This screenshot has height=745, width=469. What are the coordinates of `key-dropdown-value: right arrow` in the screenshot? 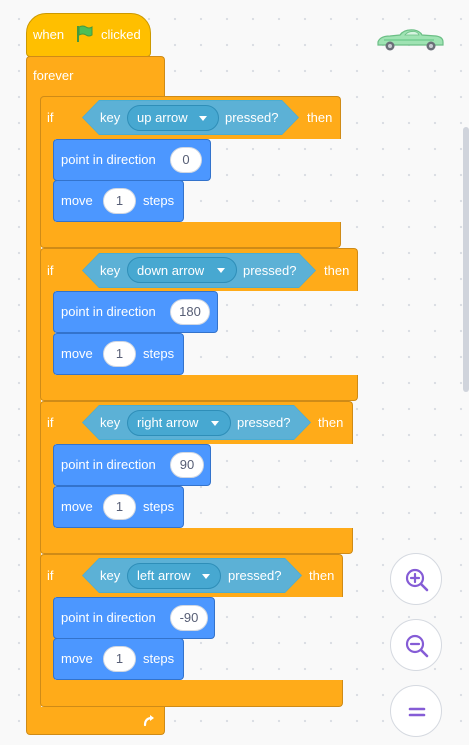 It's located at (168, 422).